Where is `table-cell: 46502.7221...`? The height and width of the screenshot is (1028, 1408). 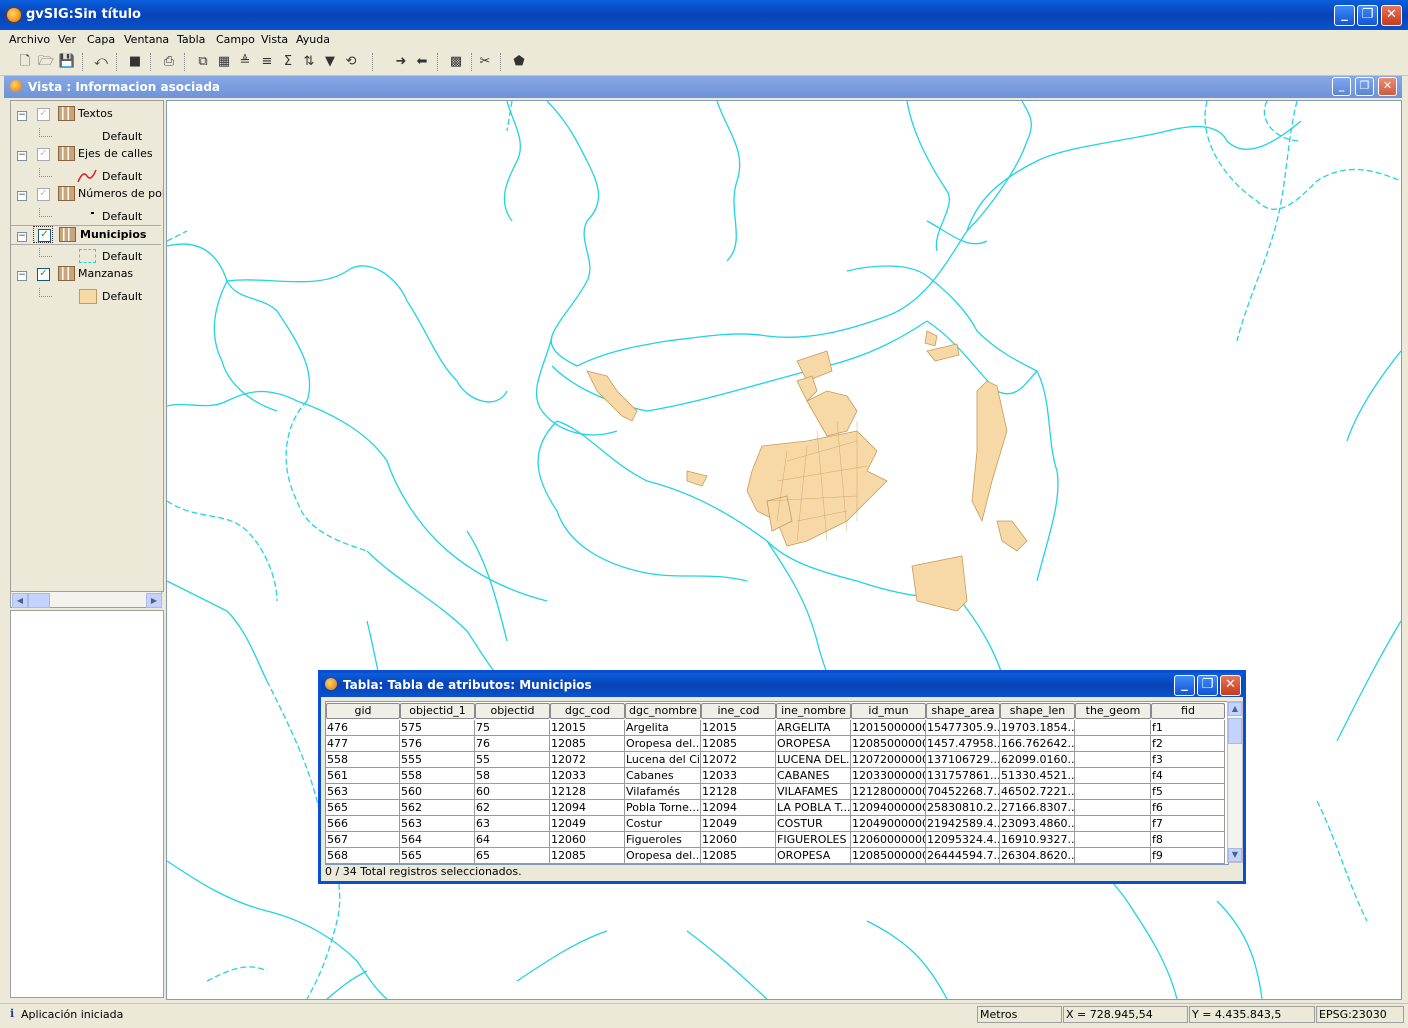
table-cell: 46502.7221... is located at coordinates (1037, 792).